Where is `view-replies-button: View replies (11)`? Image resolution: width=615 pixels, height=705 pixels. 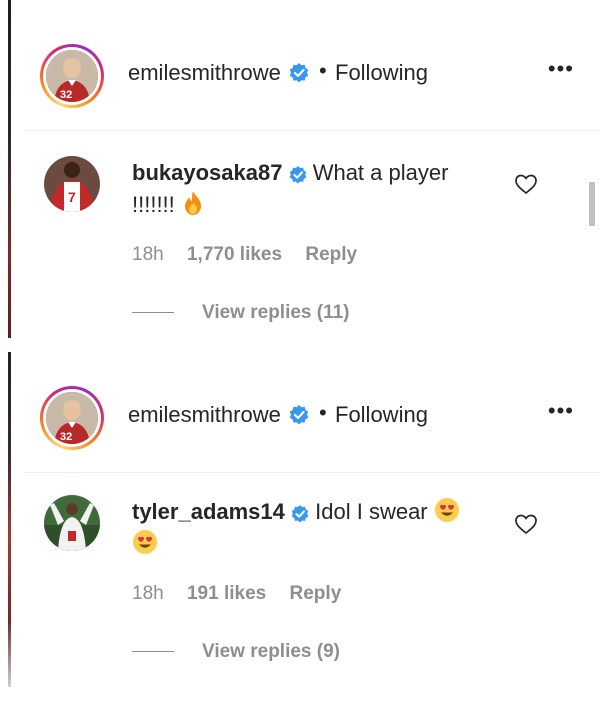 view-replies-button: View replies (11) is located at coordinates (241, 313).